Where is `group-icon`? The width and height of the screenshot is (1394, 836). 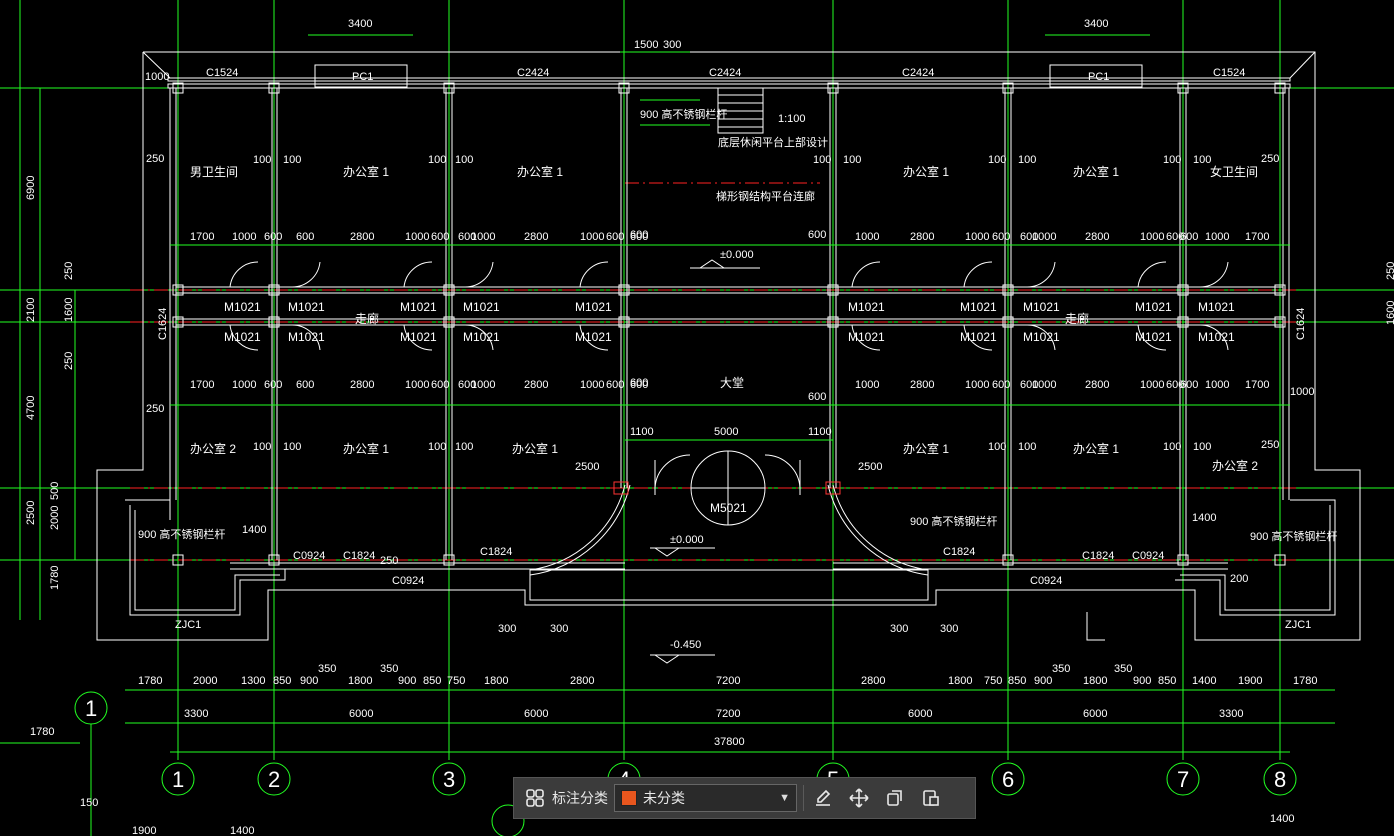 group-icon is located at coordinates (535, 798).